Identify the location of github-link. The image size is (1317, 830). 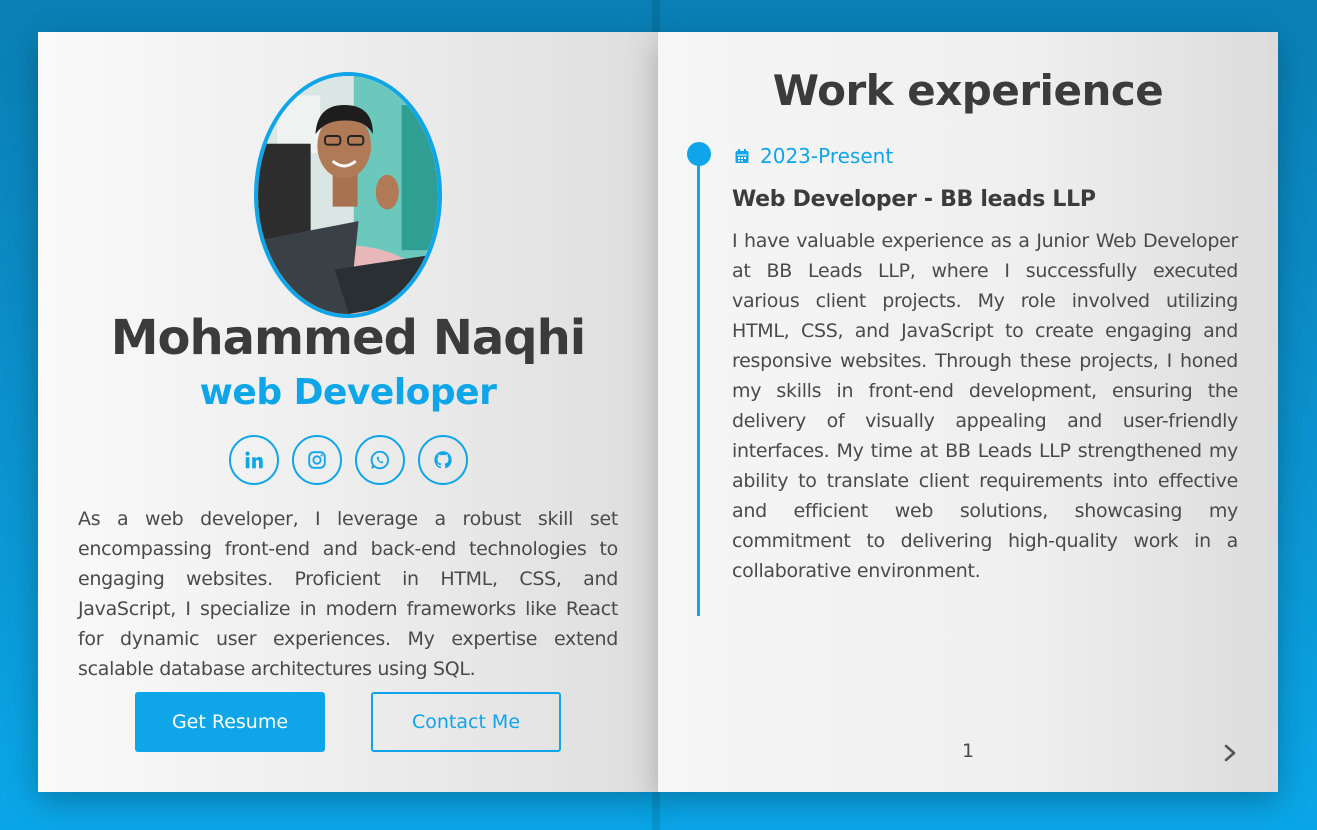
(442, 460).